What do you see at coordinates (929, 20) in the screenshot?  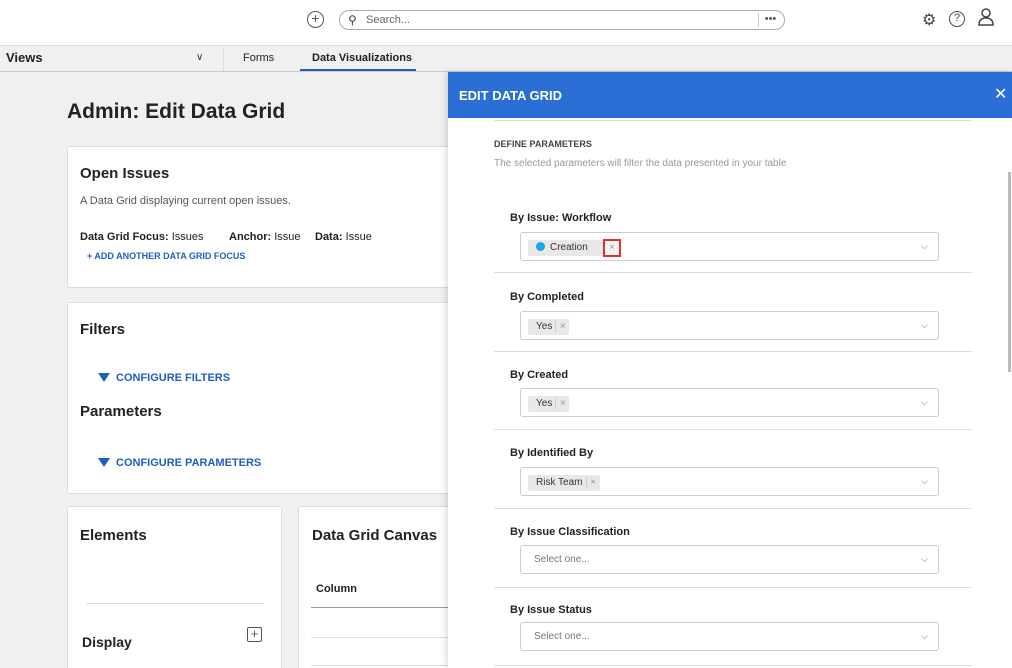 I see `gear-icon: ⚙` at bounding box center [929, 20].